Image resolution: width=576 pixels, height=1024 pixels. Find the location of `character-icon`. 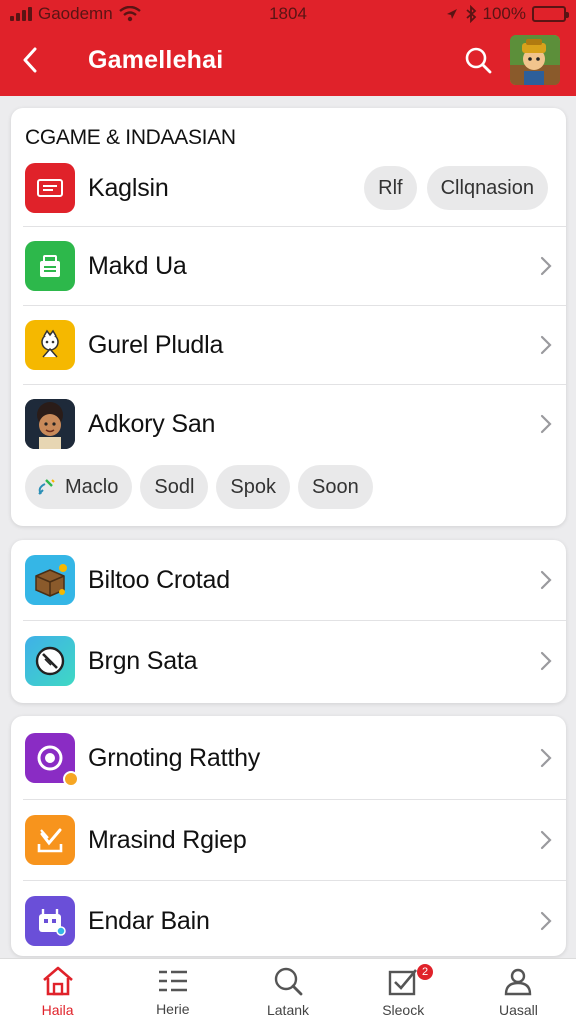

character-icon is located at coordinates (50, 345).